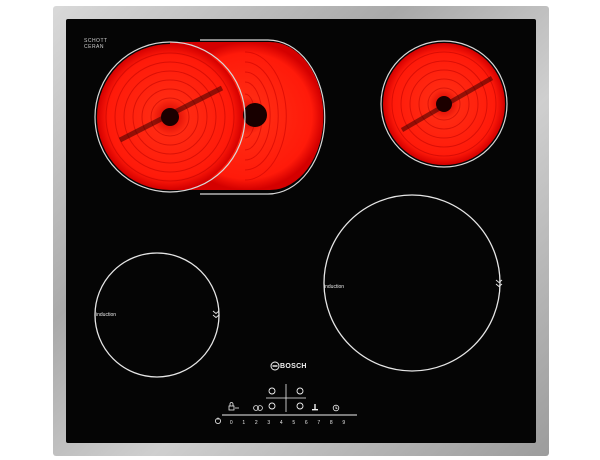  I want to click on power-level-9: 9, so click(344, 423).